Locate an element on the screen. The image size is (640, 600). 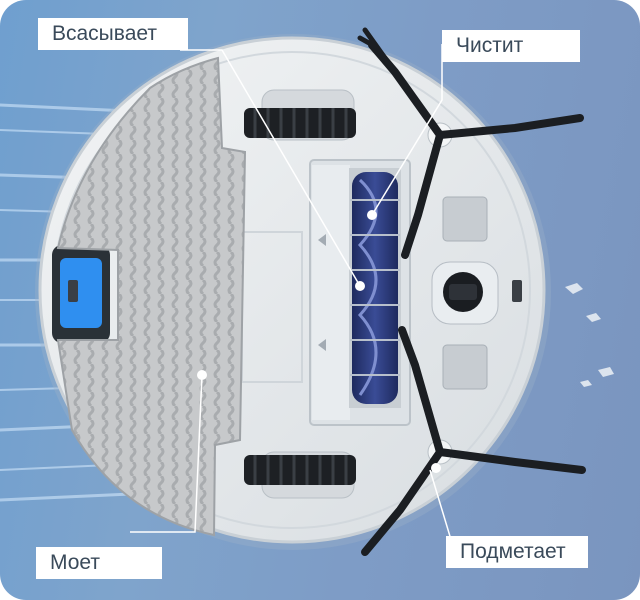
caster-wheel-icon is located at coordinates (465, 293).